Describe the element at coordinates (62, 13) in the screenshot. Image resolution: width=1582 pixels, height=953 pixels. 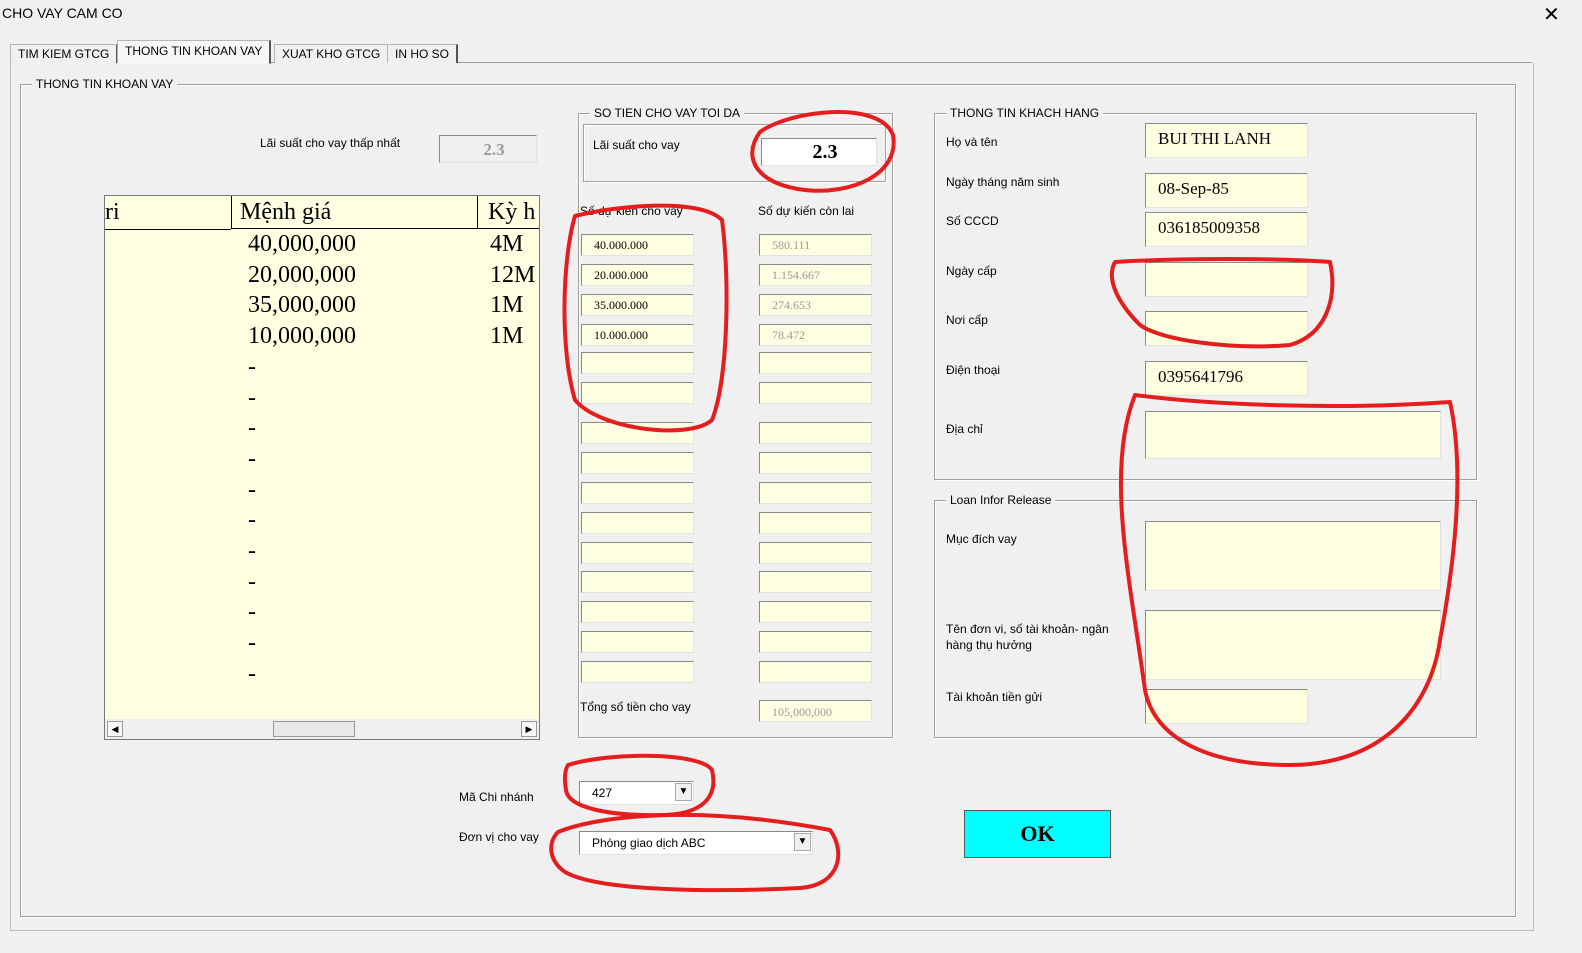
I see `window-title: CHO VAY CAM CO` at that location.